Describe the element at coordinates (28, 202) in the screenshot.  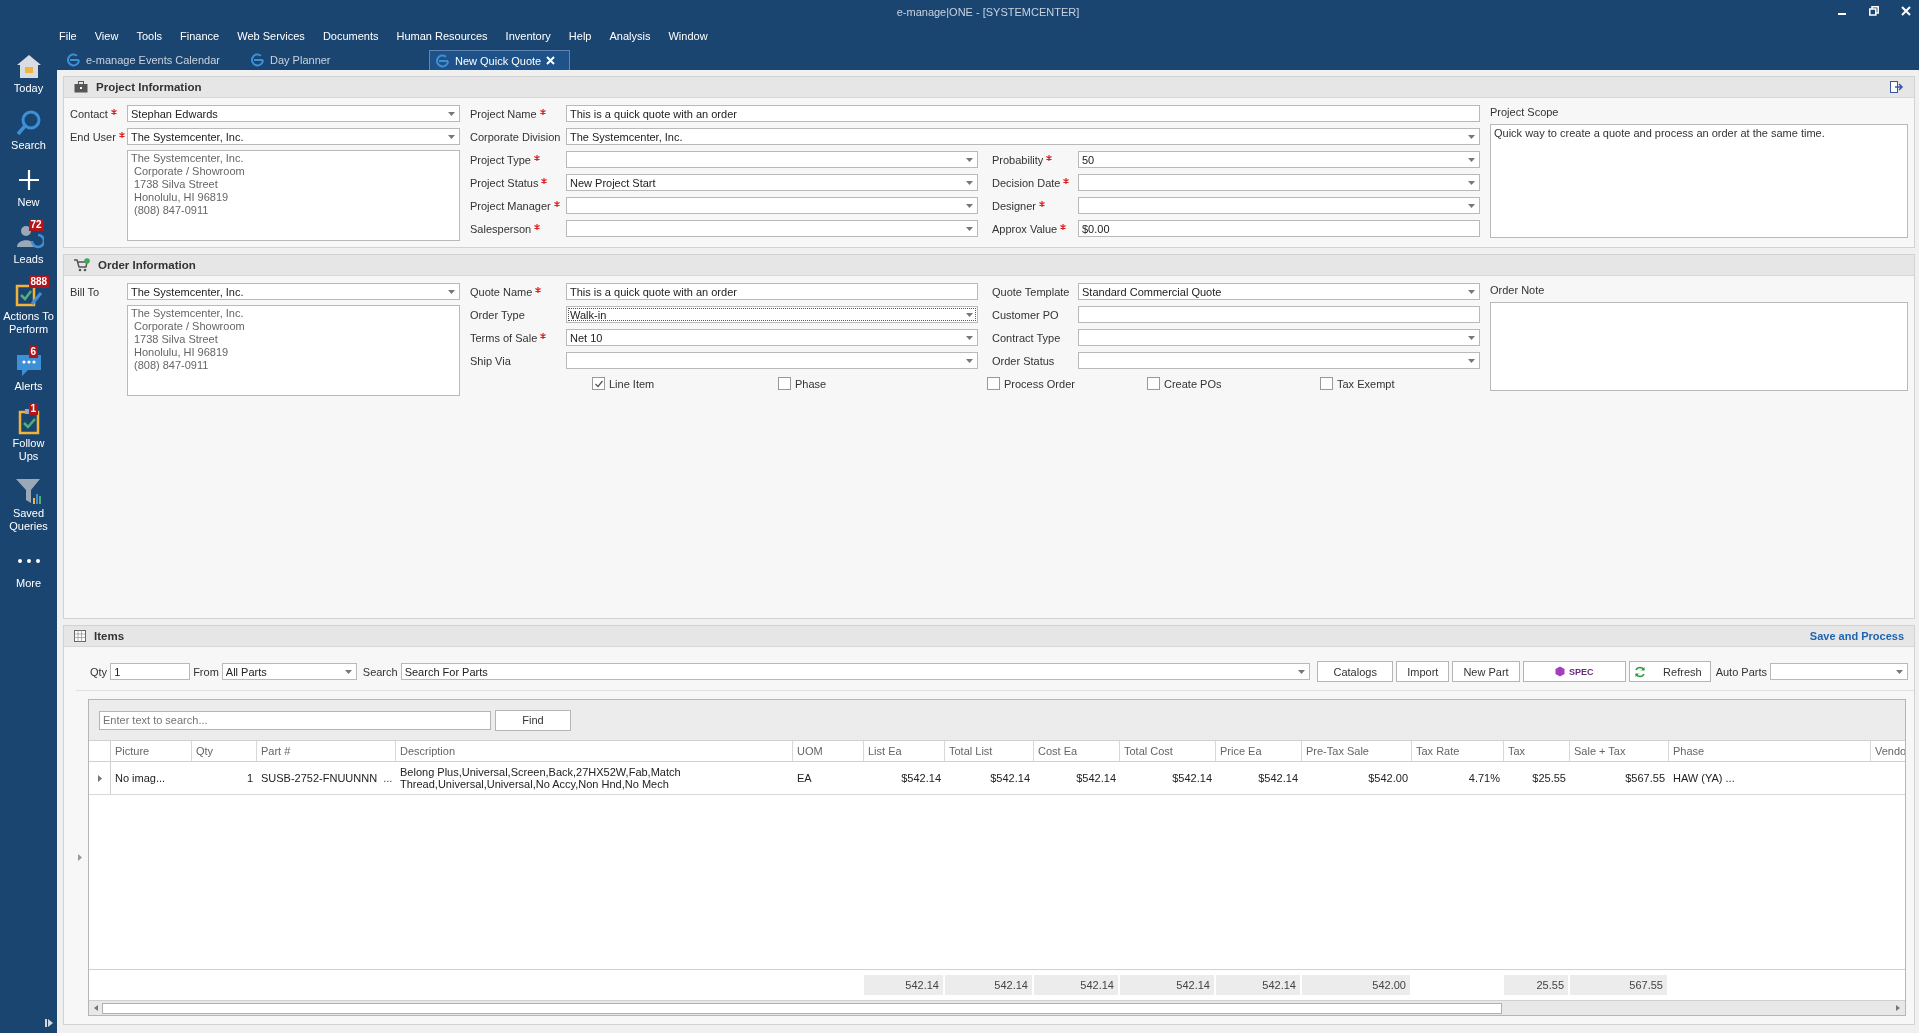
I see `sidebar-item-label: New` at that location.